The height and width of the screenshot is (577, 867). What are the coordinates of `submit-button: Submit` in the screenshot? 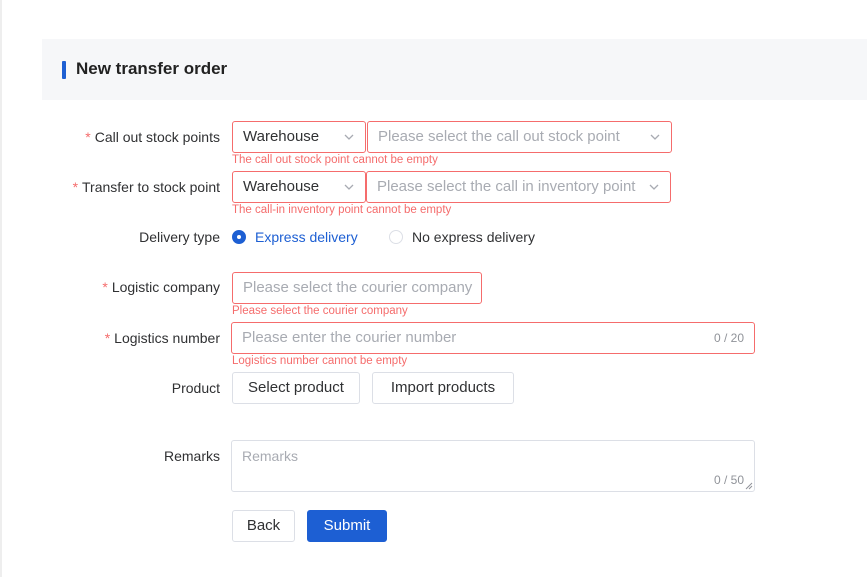 It's located at (347, 526).